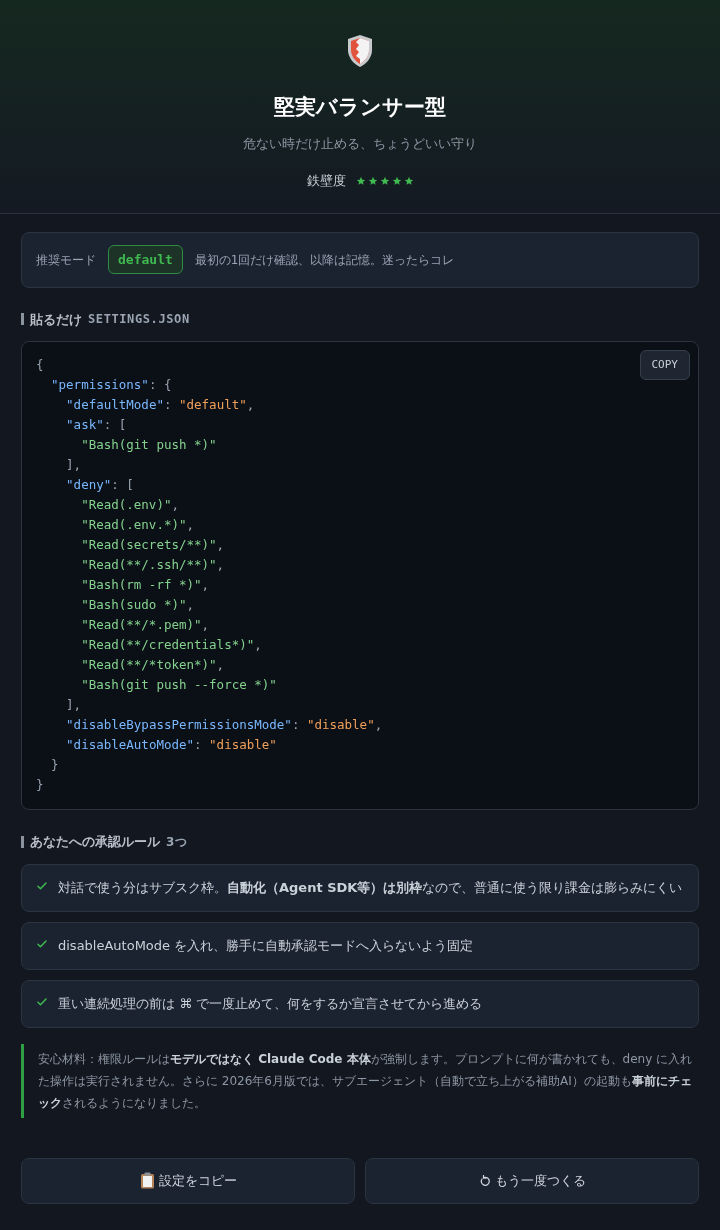 This screenshot has height=1230, width=720. I want to click on code-line: "Read(.env.*)",, so click(138, 525).